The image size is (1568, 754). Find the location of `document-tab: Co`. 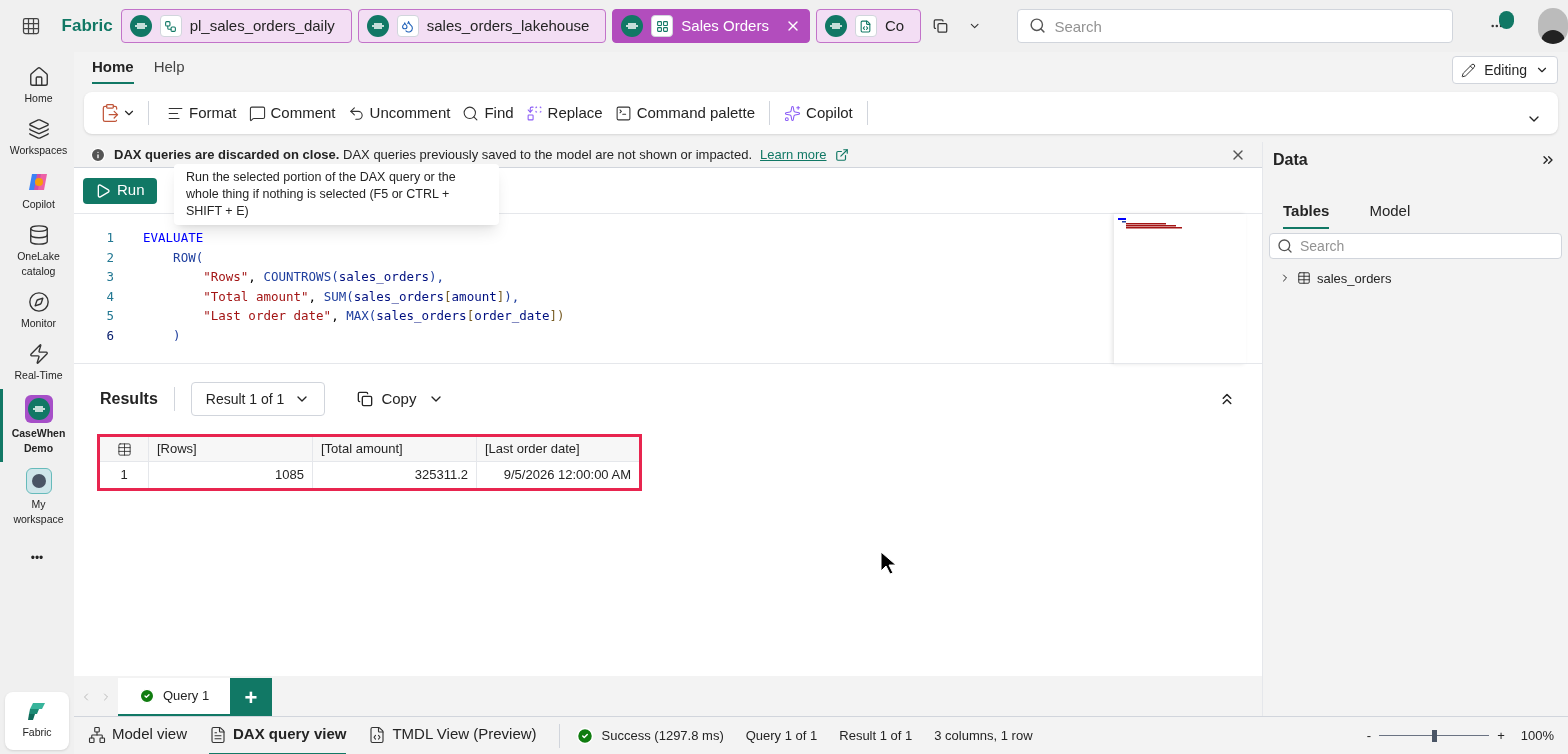

document-tab: Co is located at coordinates (868, 26).